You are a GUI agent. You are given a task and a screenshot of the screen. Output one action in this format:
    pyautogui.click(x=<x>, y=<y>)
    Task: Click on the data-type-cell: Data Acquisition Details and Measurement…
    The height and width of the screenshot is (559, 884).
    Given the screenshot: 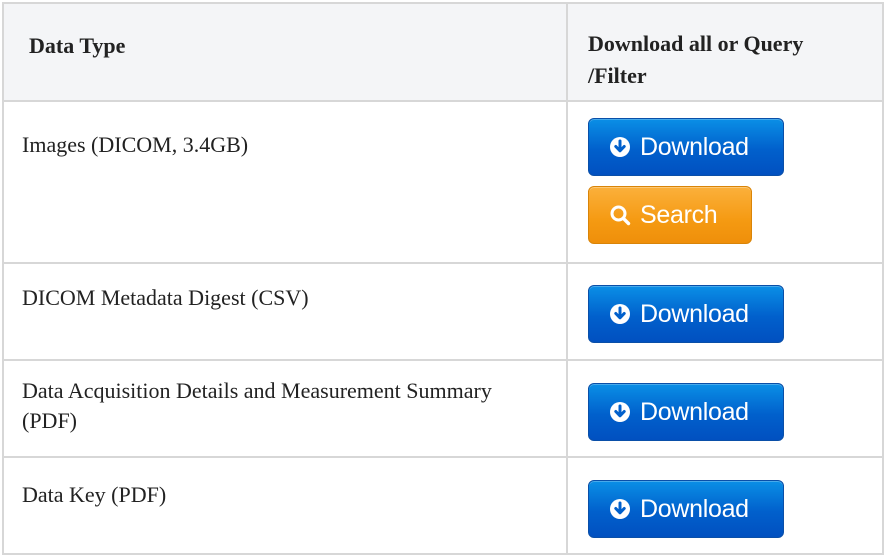 What is the action you would take?
    pyautogui.click(x=285, y=408)
    